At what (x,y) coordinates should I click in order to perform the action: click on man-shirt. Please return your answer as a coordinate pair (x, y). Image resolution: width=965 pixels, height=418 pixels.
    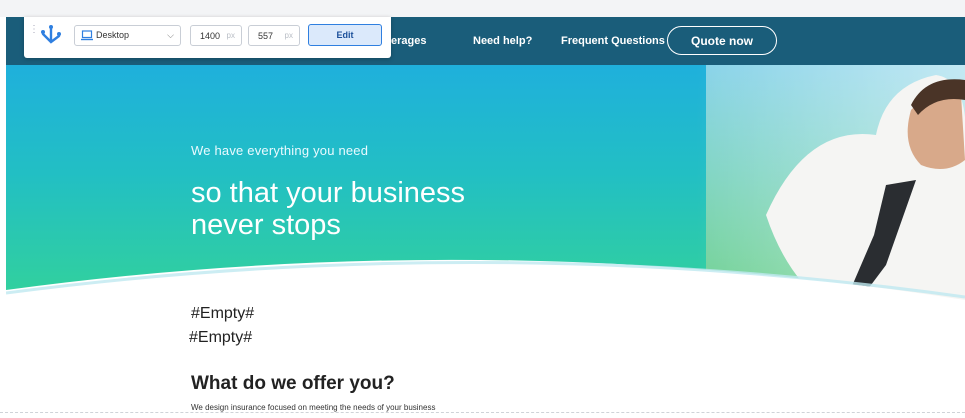
    Looking at the image, I should click on (865, 190).